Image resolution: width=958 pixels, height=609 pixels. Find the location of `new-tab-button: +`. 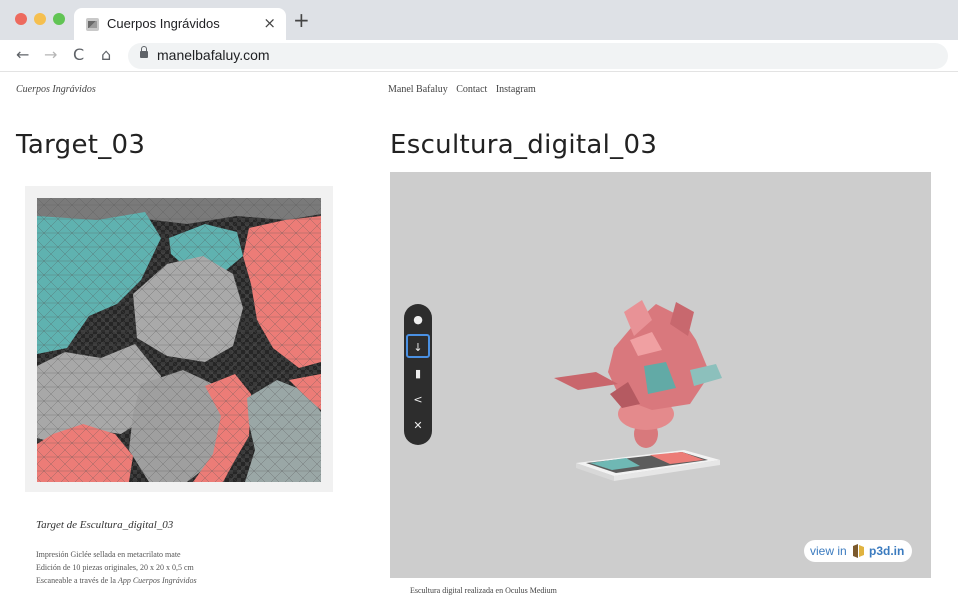

new-tab-button: + is located at coordinates (301, 20).